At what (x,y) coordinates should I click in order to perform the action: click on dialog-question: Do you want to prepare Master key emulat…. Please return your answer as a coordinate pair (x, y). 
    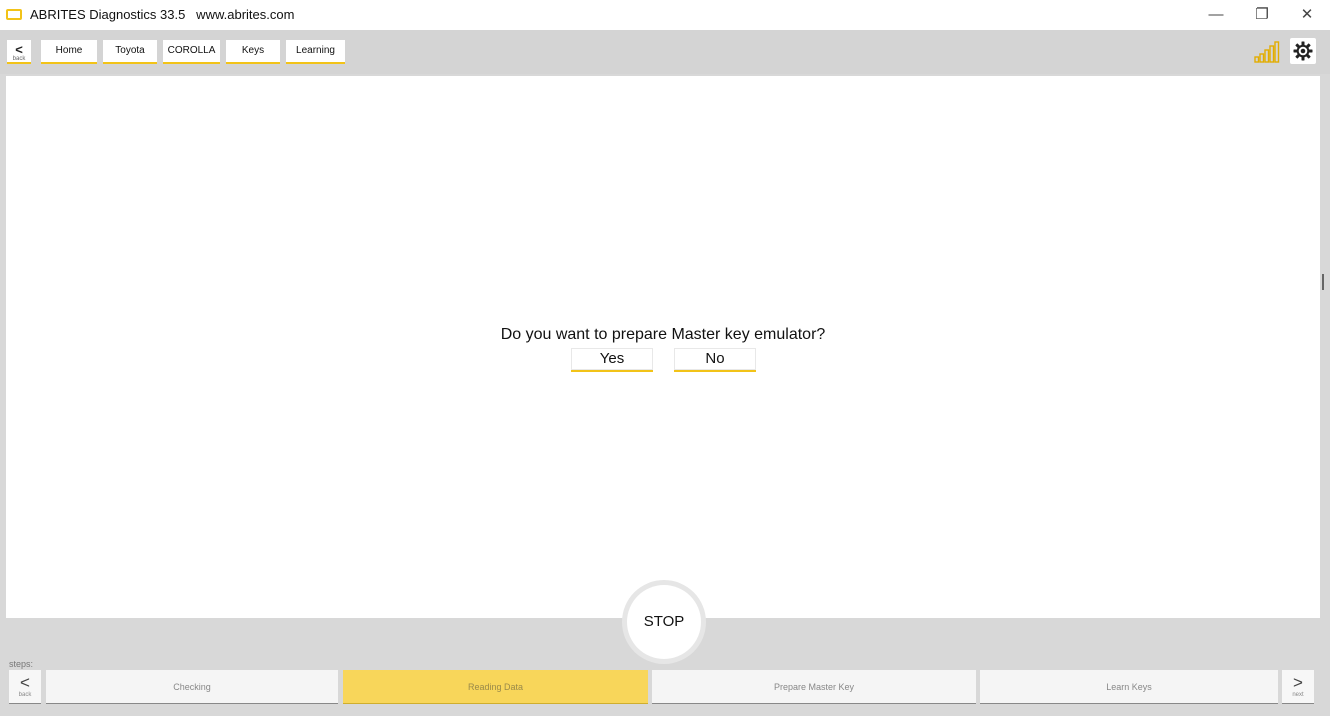
    Looking at the image, I should click on (663, 334).